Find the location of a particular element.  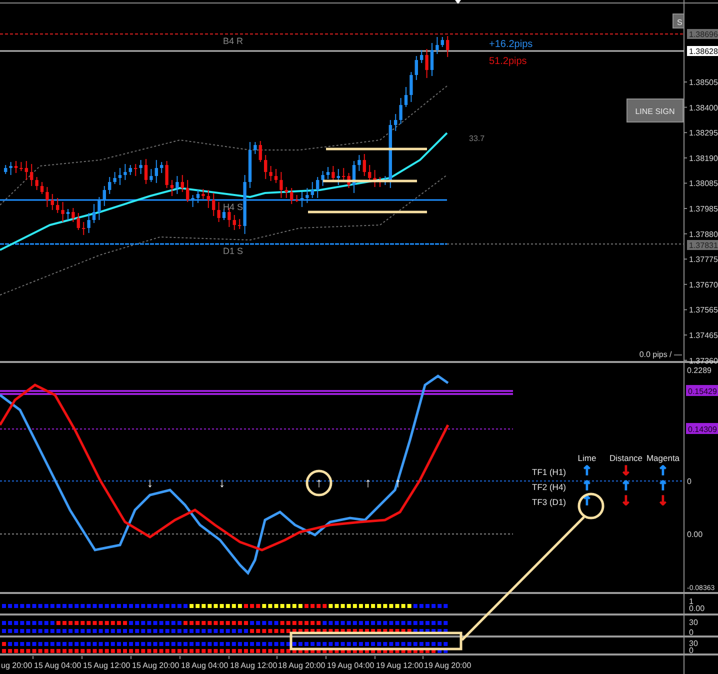

axis-label: 1.37670 is located at coordinates (703, 285).